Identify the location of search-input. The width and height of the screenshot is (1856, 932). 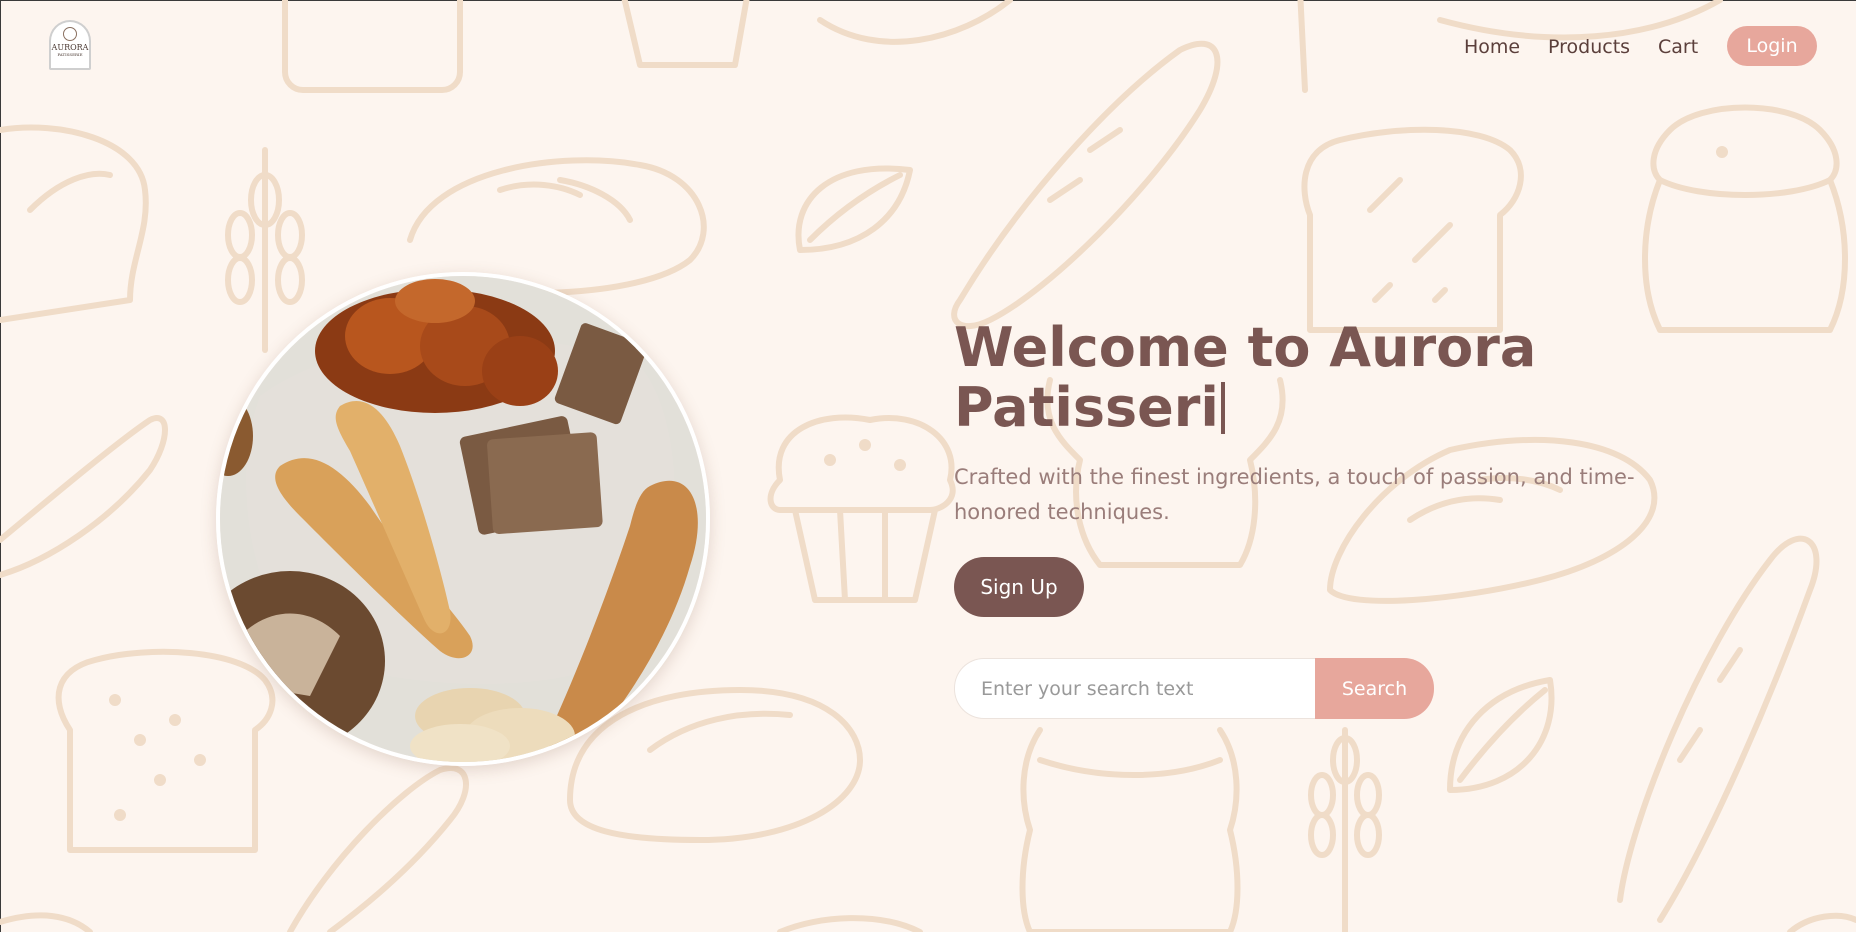
(1134, 688).